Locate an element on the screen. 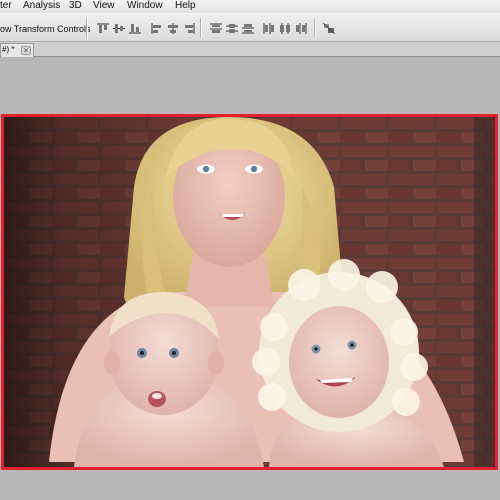 The width and height of the screenshot is (500, 500). menu-filter: ter is located at coordinates (6, 6).